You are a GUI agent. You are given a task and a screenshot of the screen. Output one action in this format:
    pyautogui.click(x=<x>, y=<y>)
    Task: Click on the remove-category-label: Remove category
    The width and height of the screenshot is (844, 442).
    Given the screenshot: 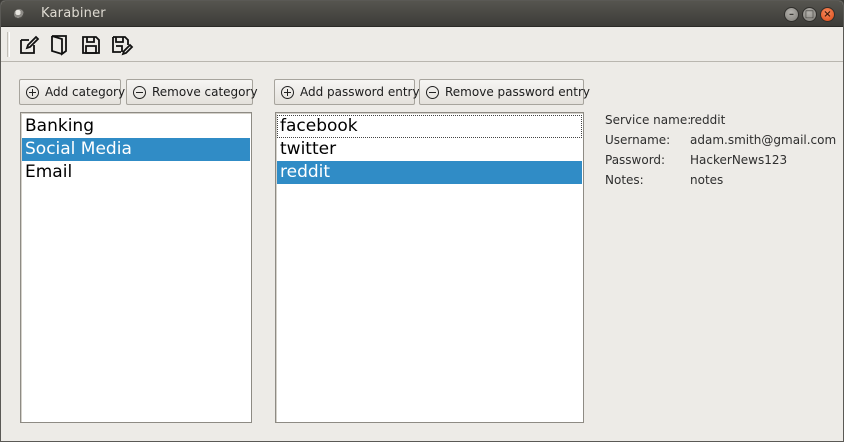 What is the action you would take?
    pyautogui.click(x=205, y=92)
    